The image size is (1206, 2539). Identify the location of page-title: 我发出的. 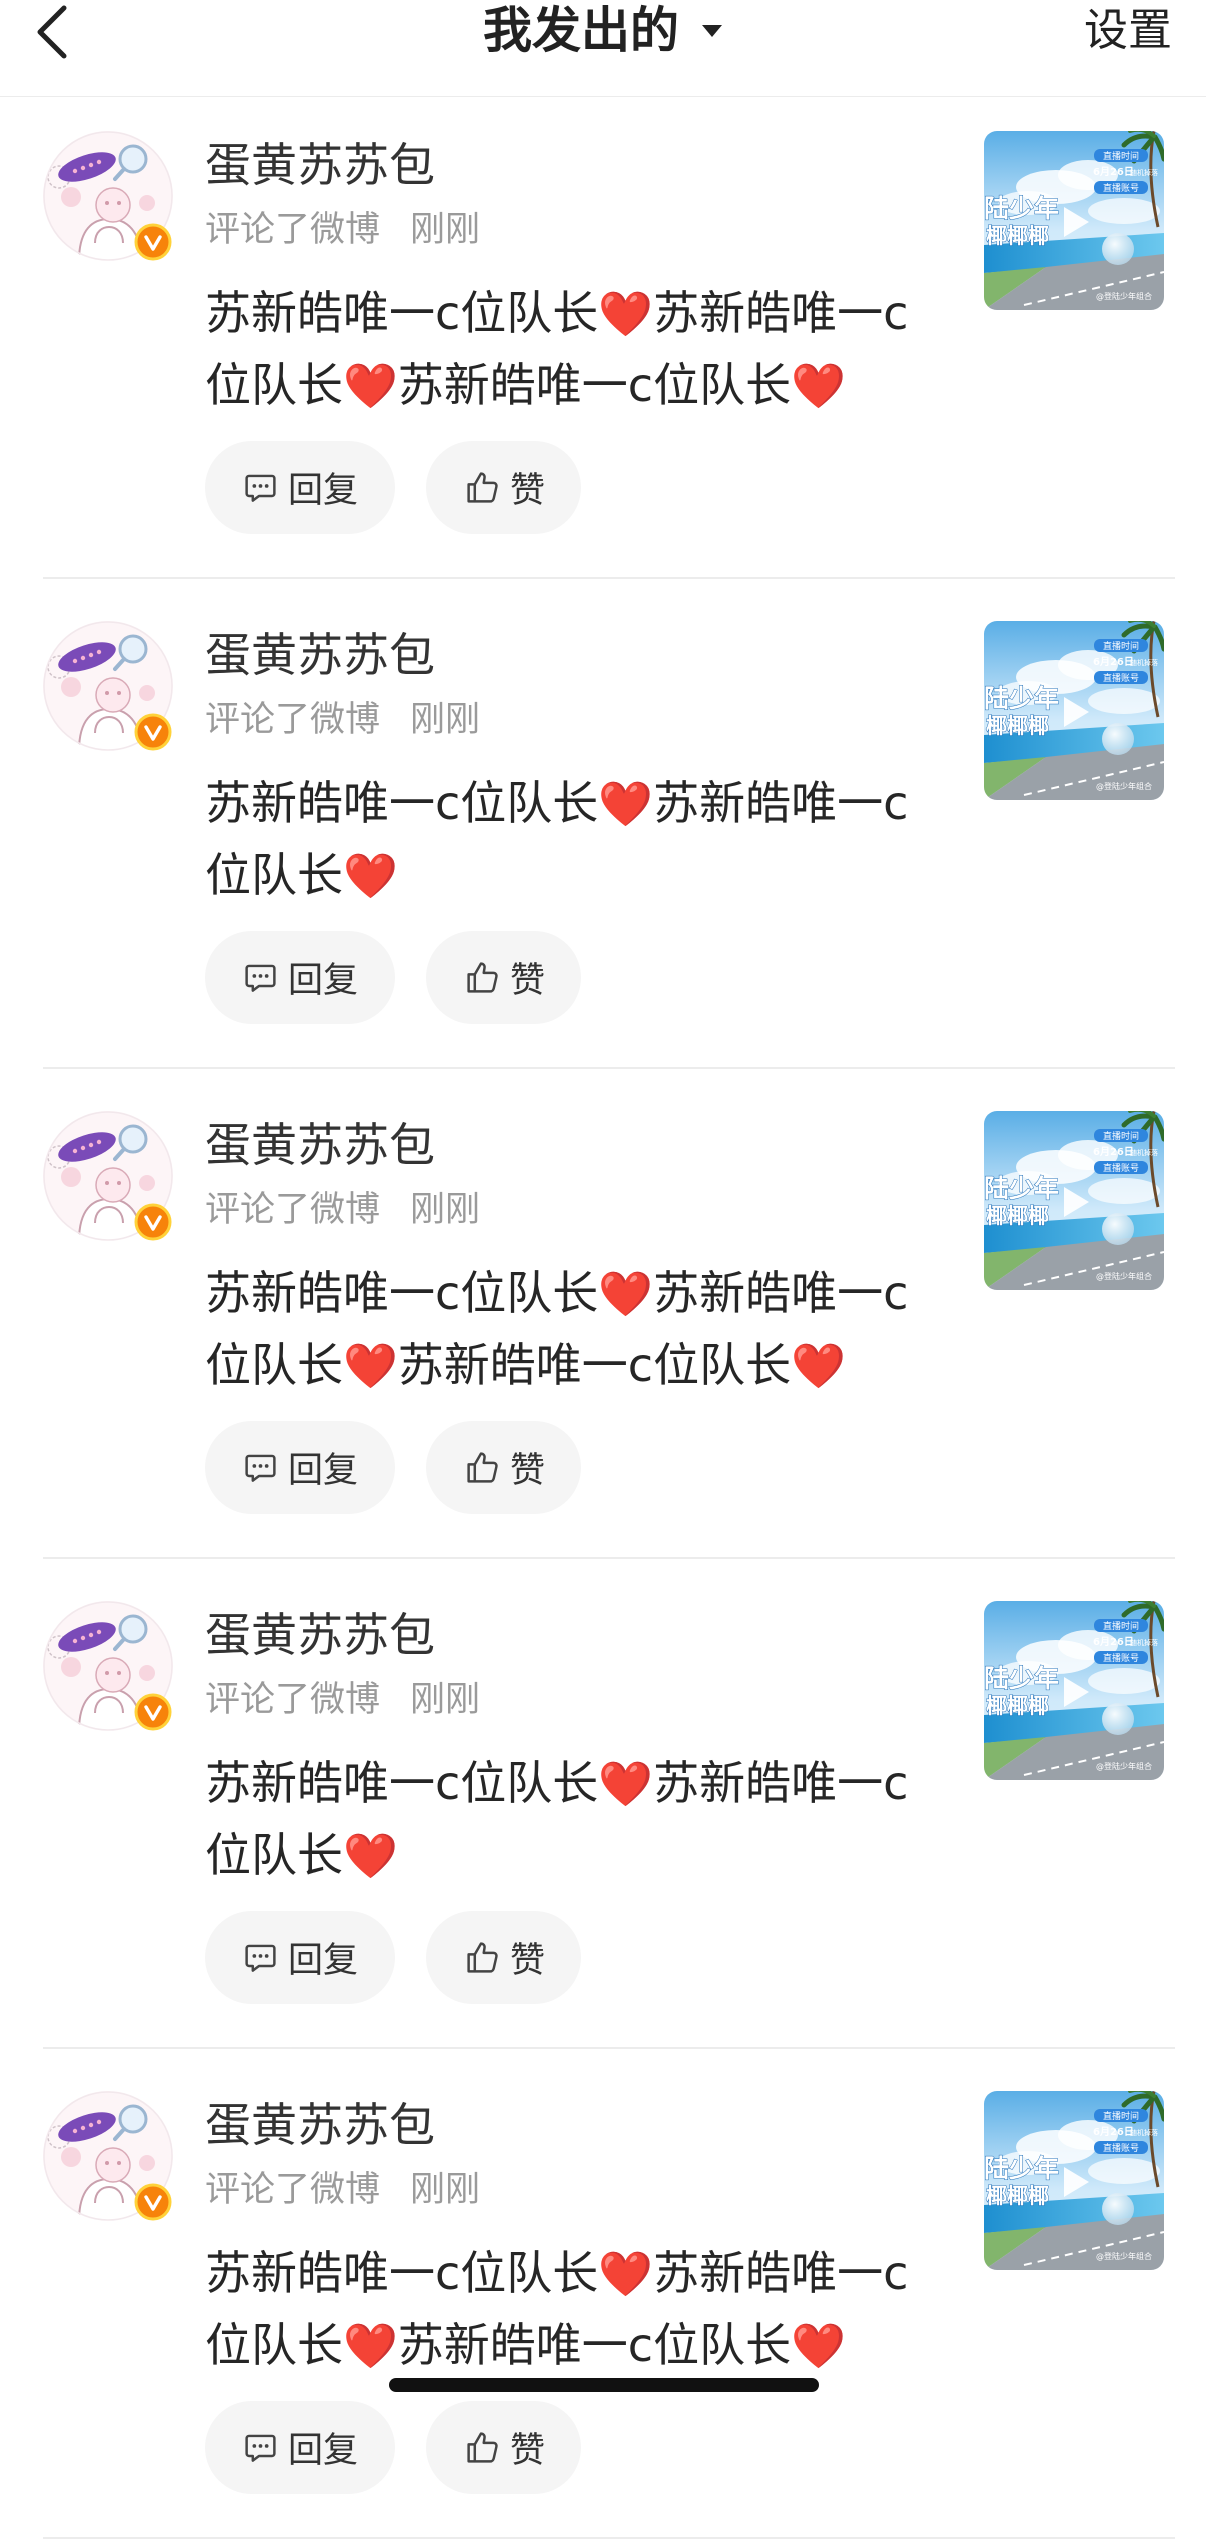
(581, 31).